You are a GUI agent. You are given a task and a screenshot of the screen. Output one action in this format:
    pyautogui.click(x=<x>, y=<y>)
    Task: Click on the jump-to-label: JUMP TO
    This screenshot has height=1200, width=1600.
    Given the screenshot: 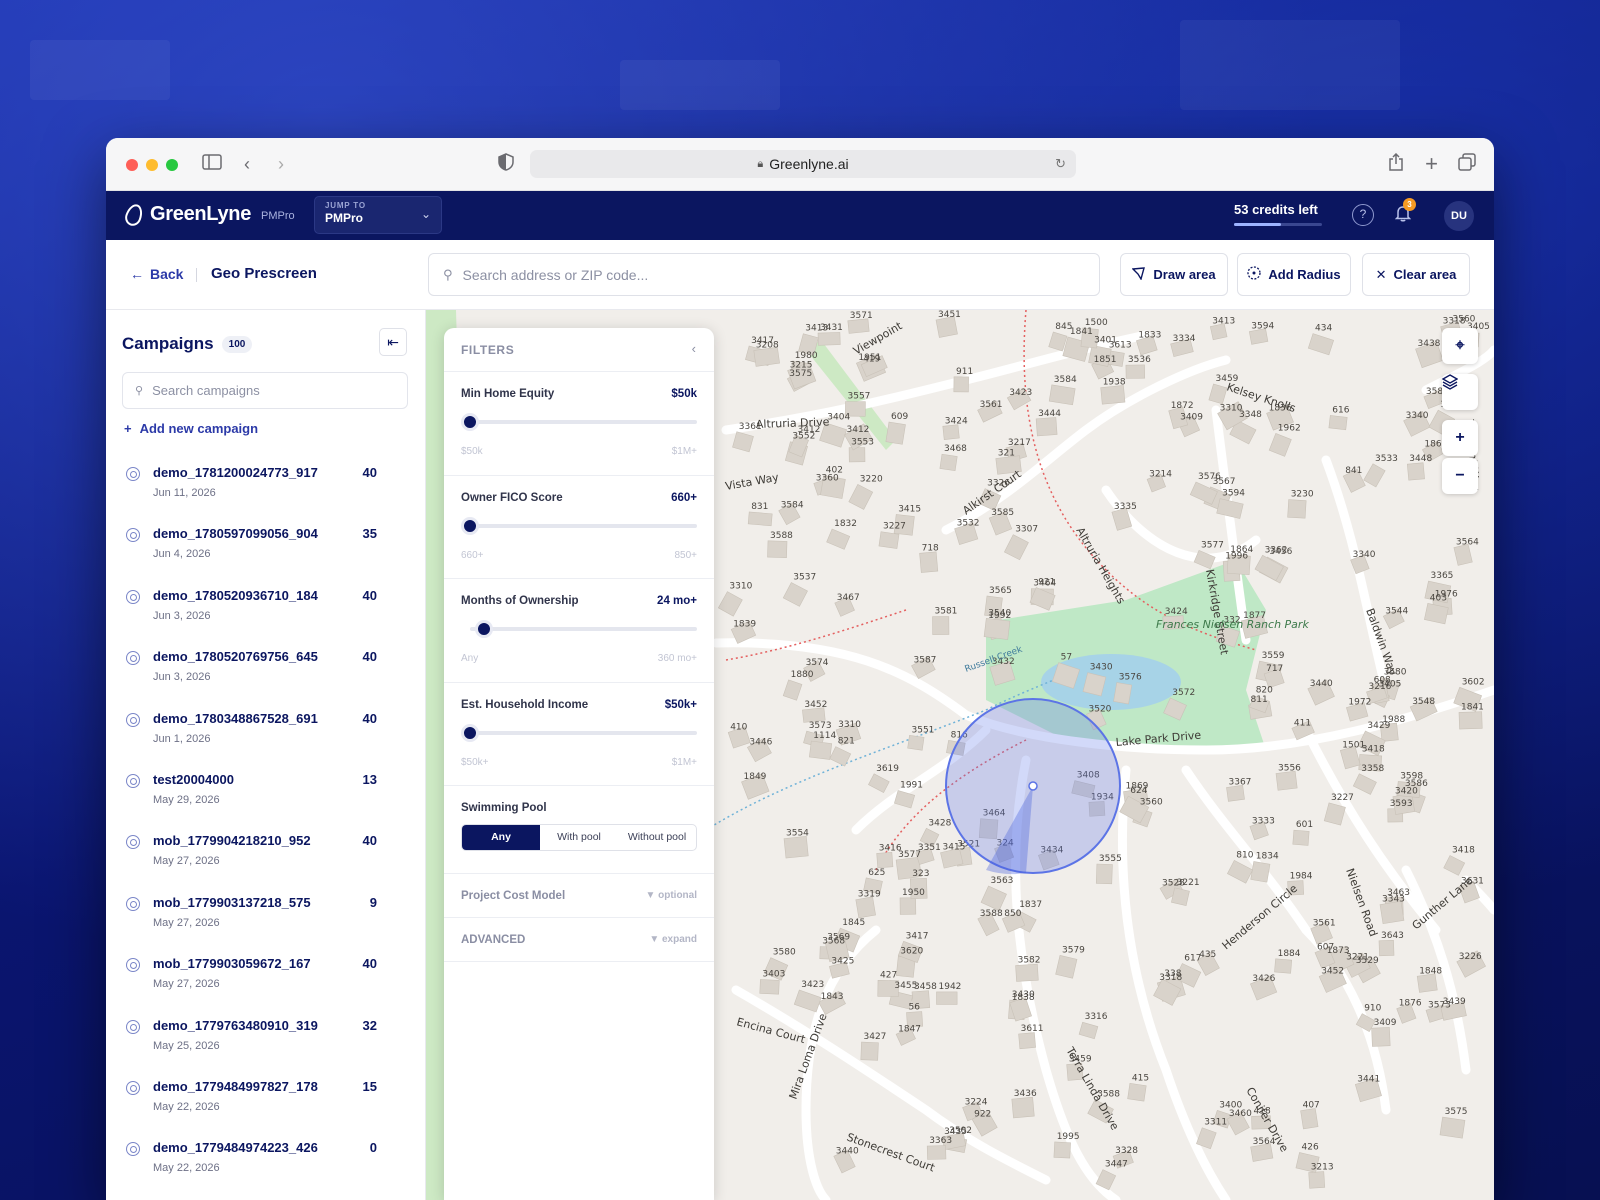 What is the action you would take?
    pyautogui.click(x=345, y=205)
    